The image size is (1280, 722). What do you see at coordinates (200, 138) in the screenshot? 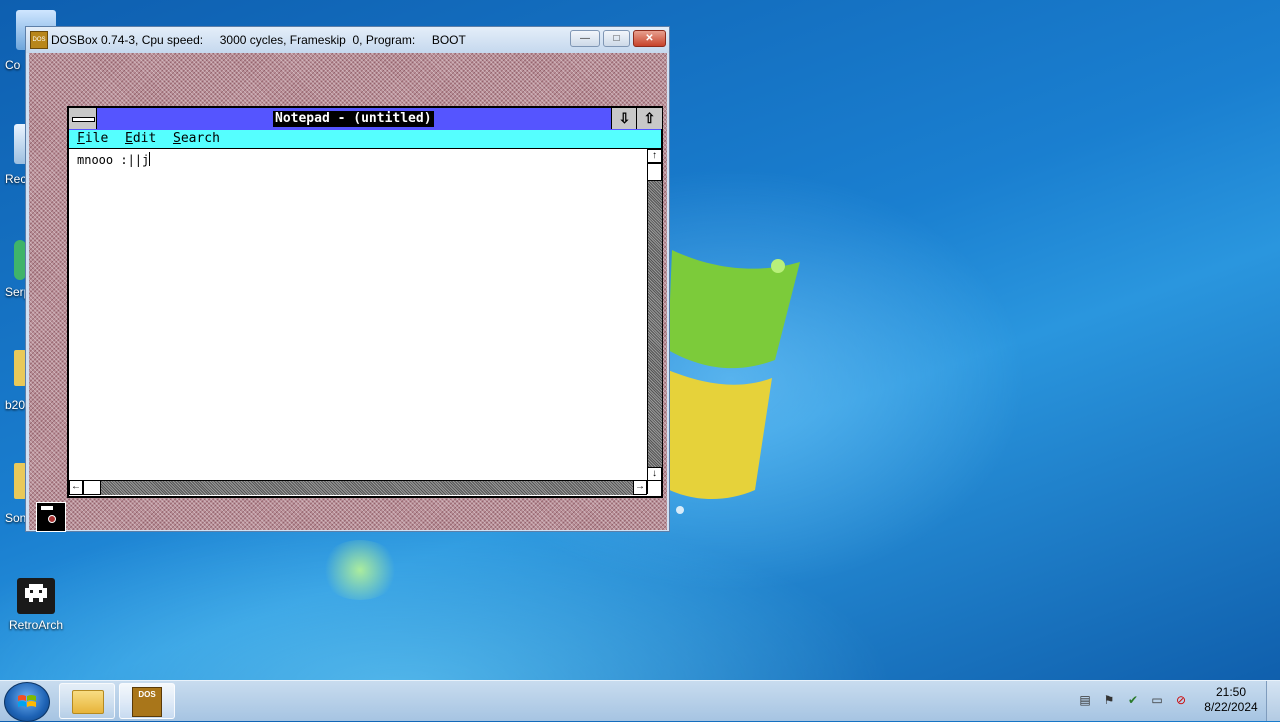
I see `menu-label: earch` at bounding box center [200, 138].